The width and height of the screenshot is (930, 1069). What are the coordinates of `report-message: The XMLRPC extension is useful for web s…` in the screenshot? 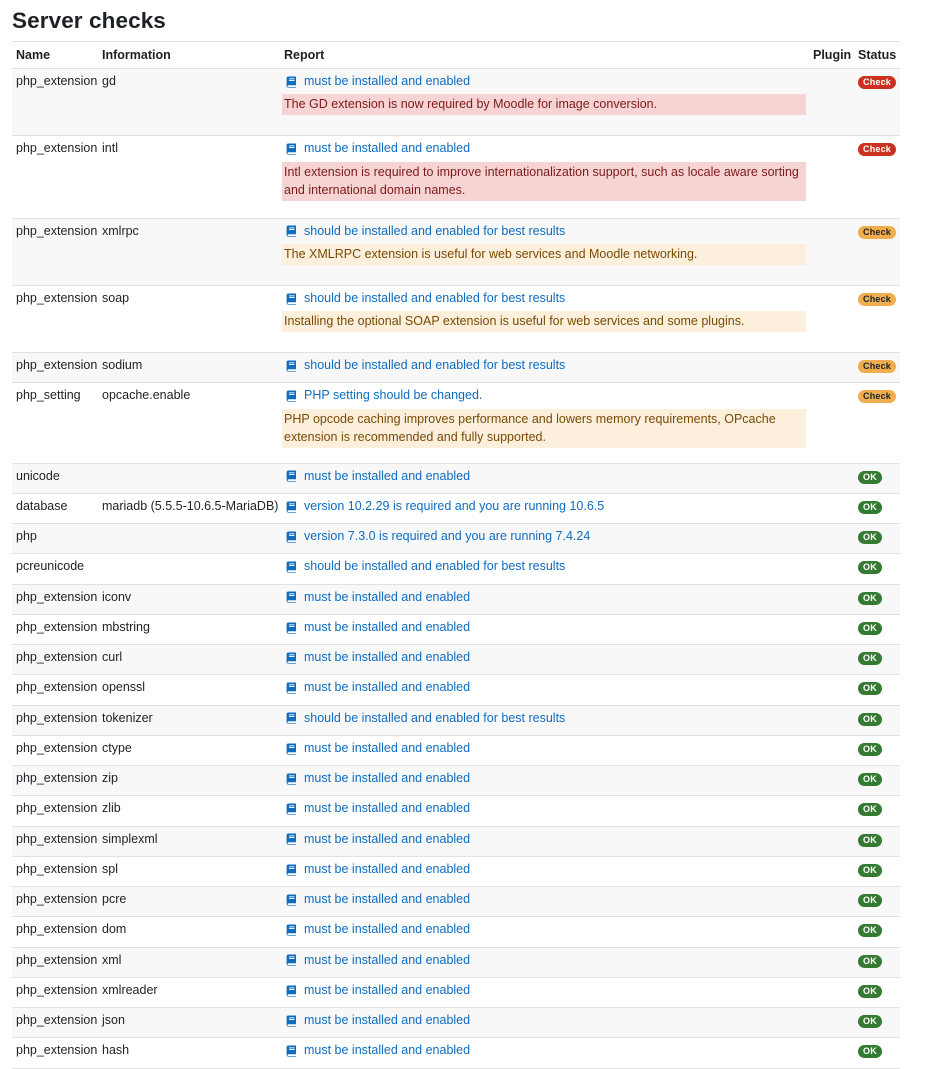 It's located at (544, 254).